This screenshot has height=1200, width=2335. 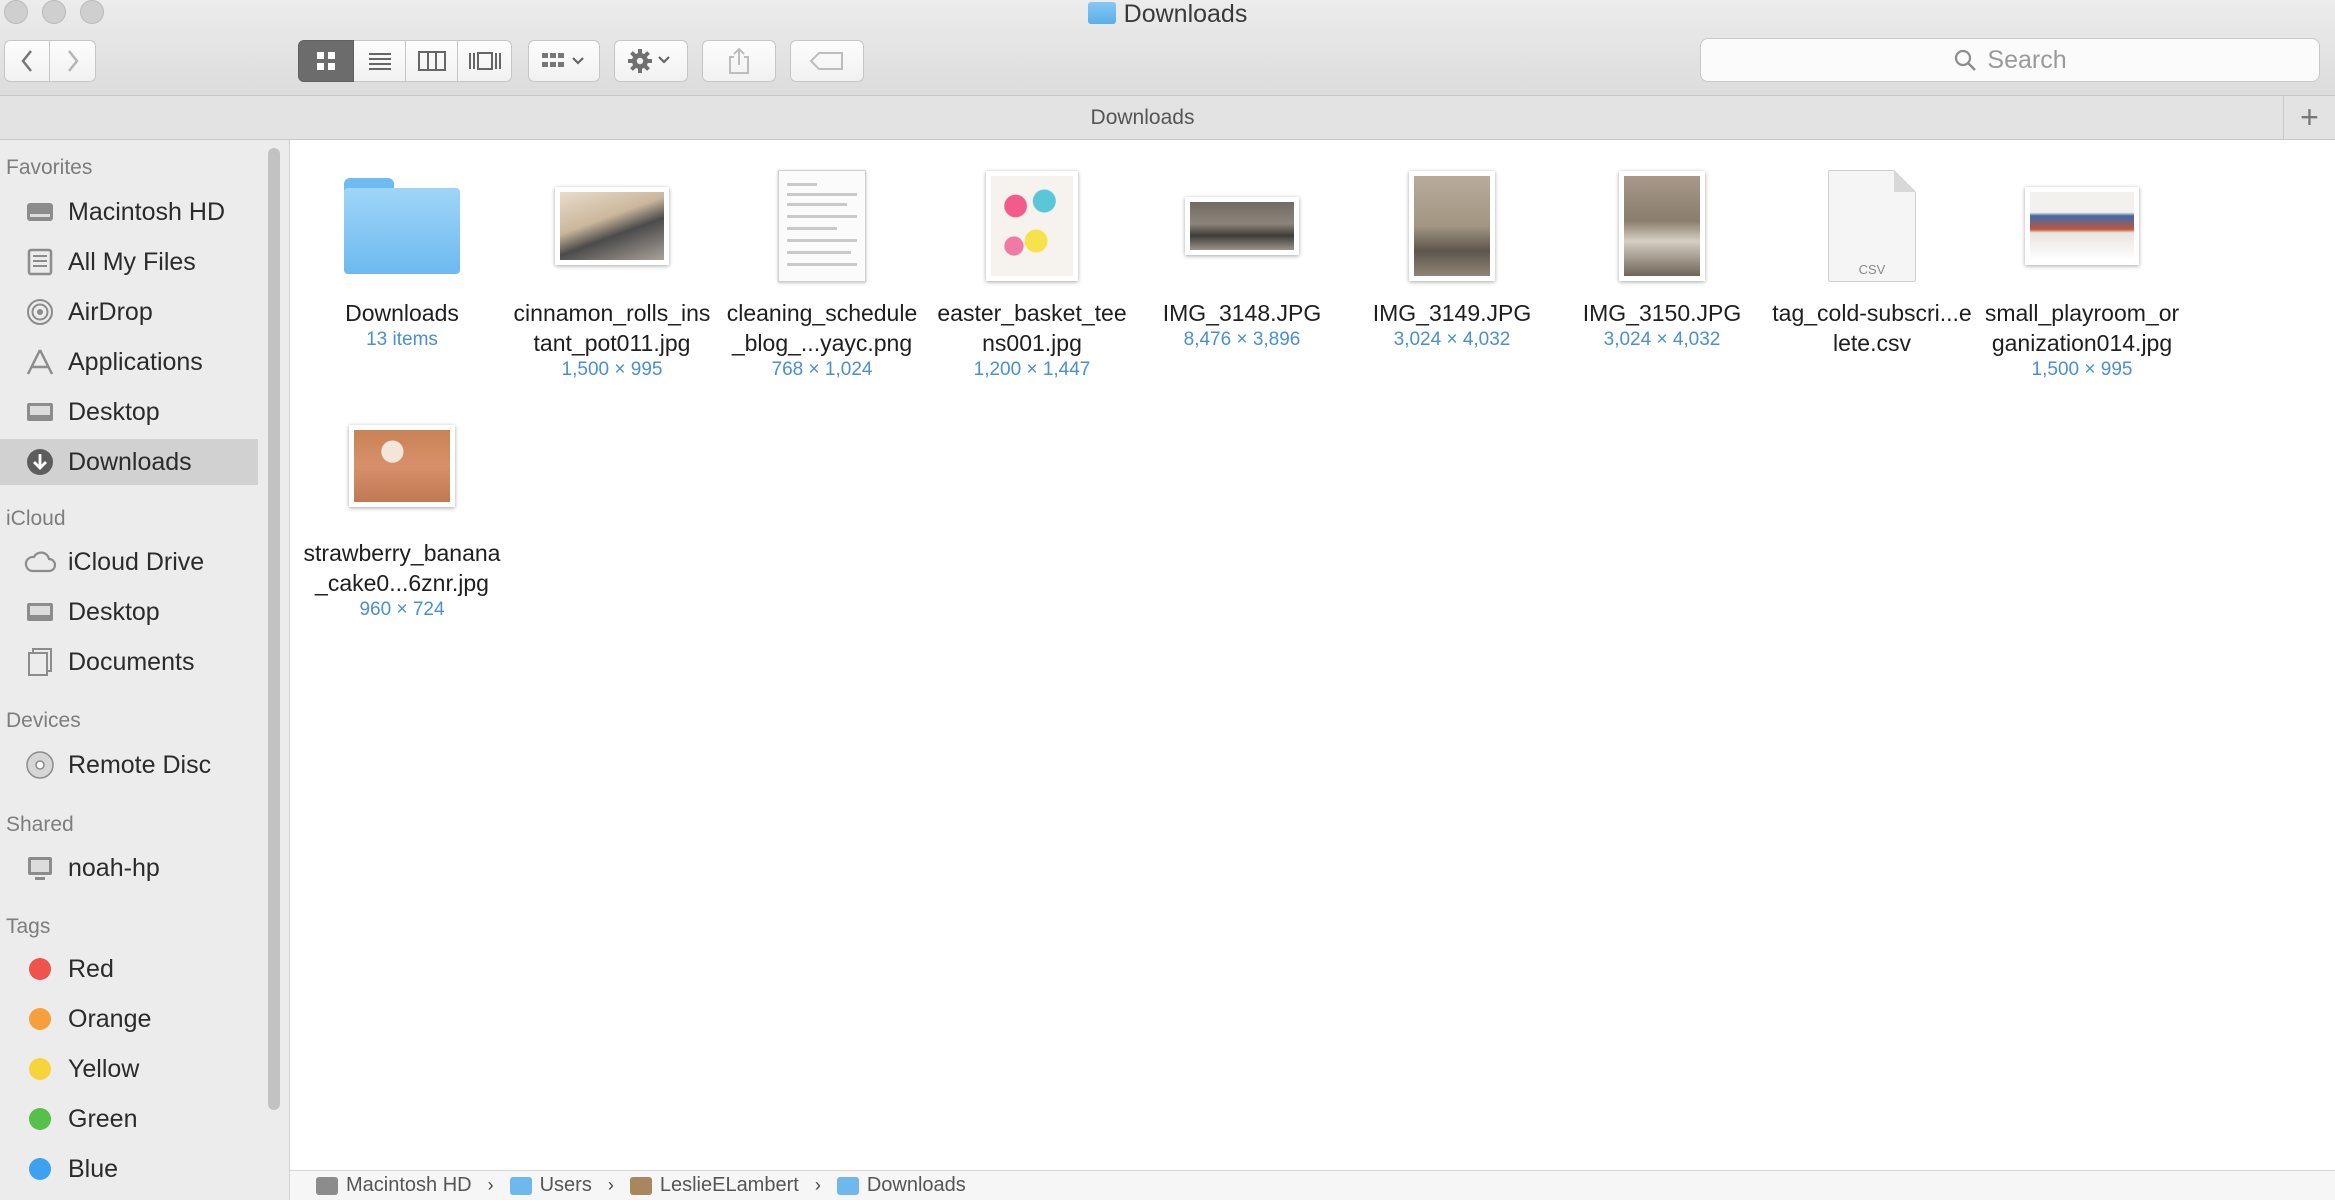 I want to click on action-menu-button, so click(x=651, y=61).